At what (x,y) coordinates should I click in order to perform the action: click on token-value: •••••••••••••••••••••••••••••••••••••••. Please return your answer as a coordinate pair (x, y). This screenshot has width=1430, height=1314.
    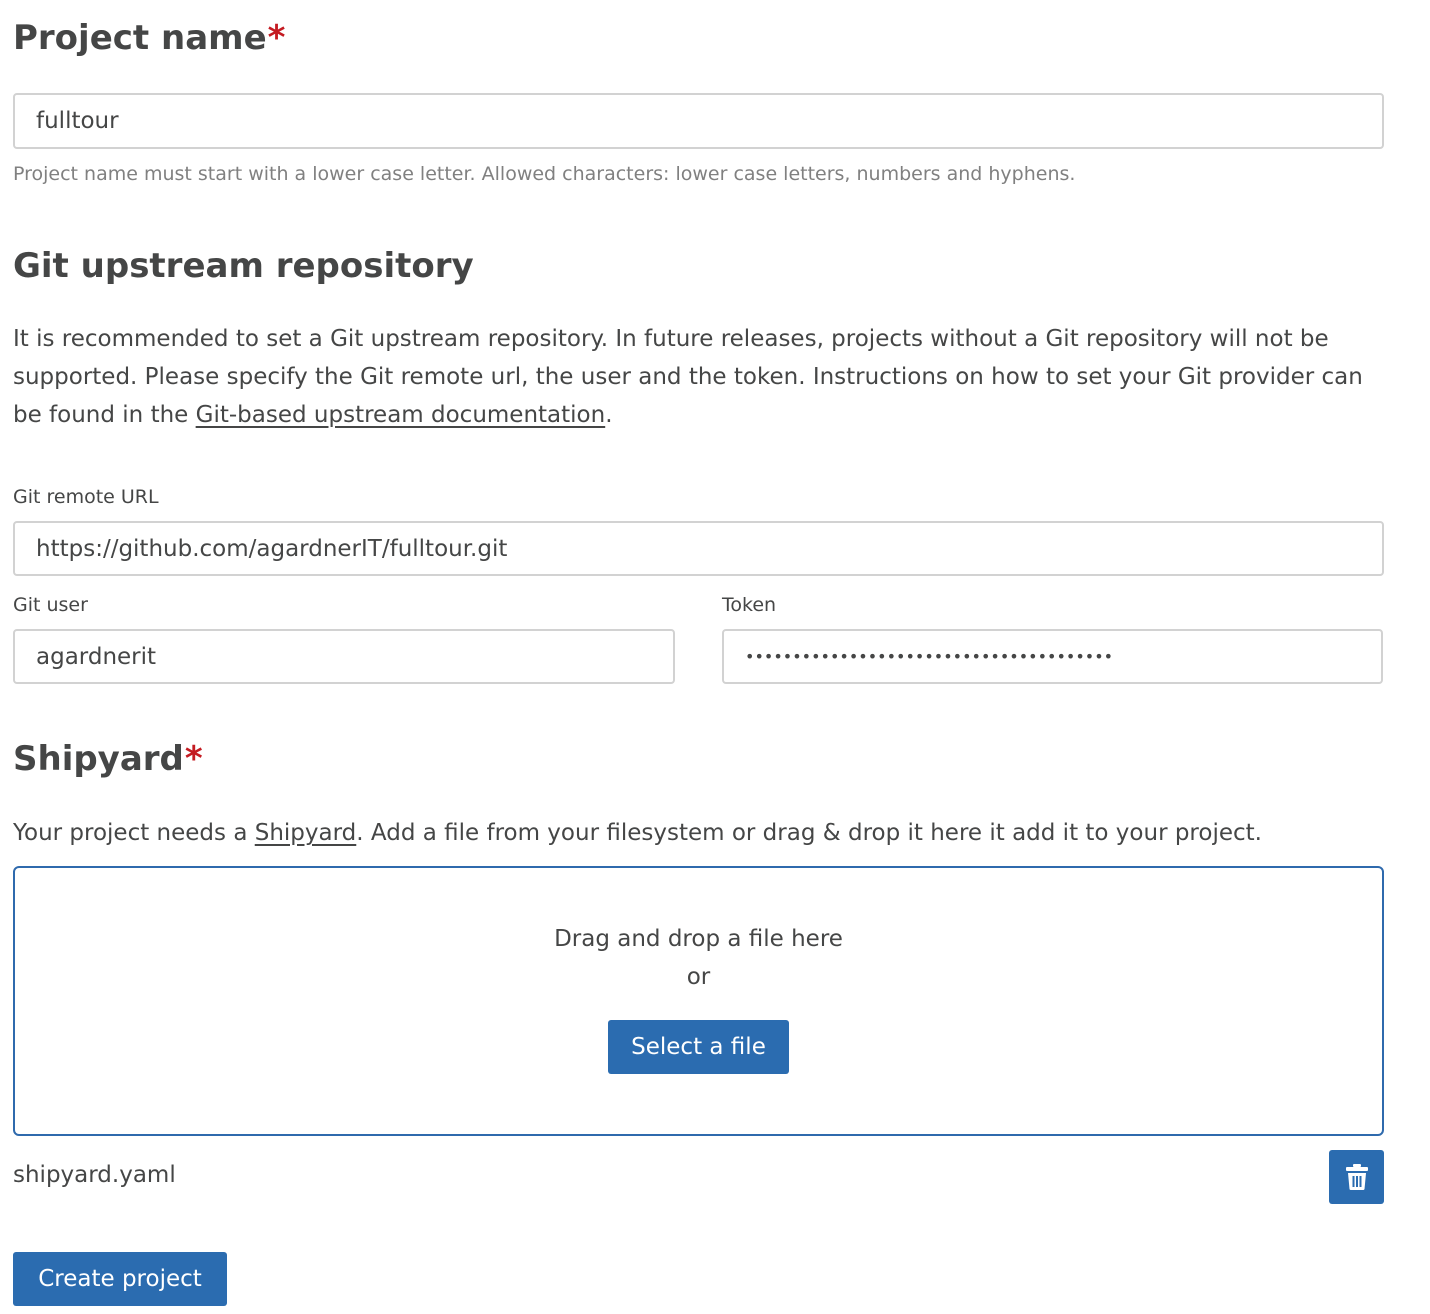
    Looking at the image, I should click on (929, 656).